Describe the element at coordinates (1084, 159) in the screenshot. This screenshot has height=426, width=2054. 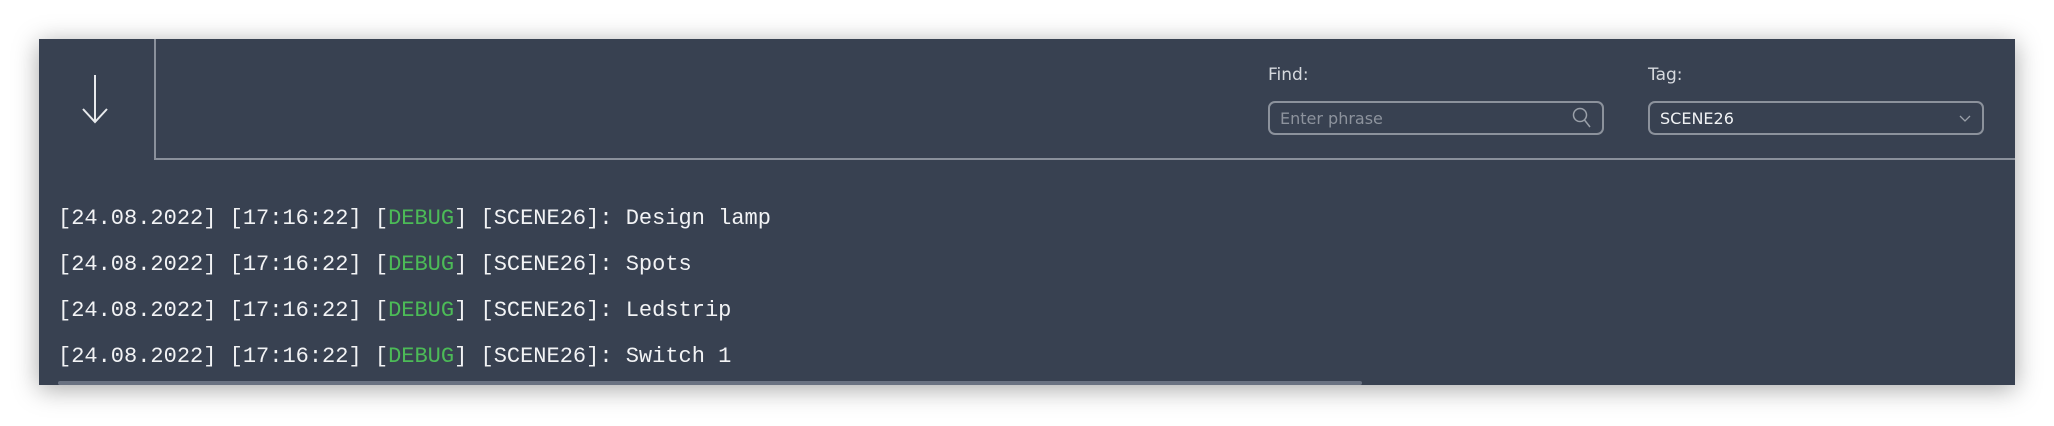
I see `header-divider` at that location.